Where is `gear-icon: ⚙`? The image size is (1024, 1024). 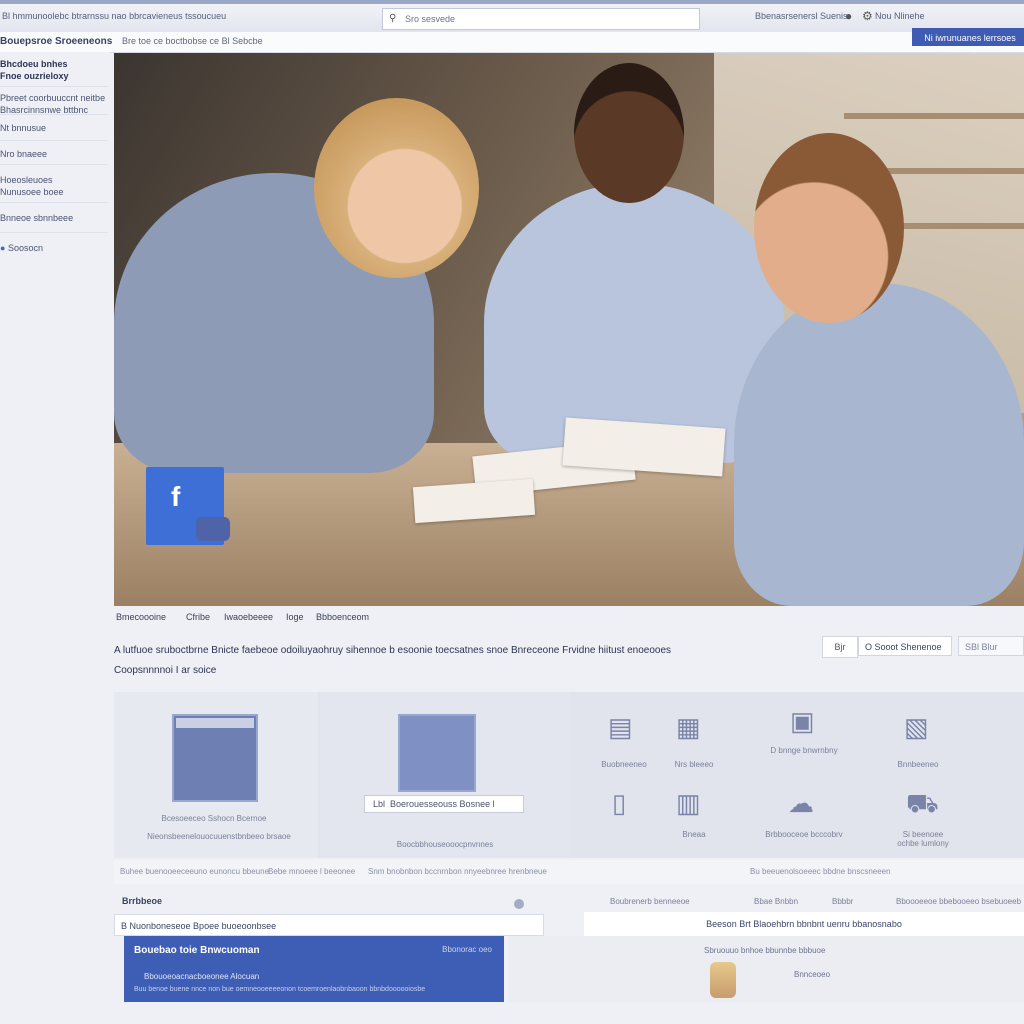
gear-icon: ⚙ is located at coordinates (867, 16).